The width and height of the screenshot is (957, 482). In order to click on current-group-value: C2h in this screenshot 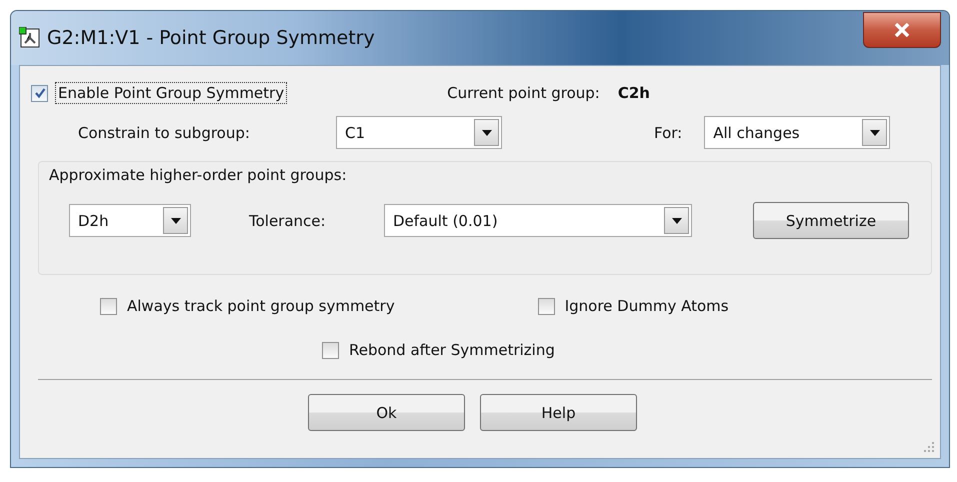, I will do `click(634, 93)`.